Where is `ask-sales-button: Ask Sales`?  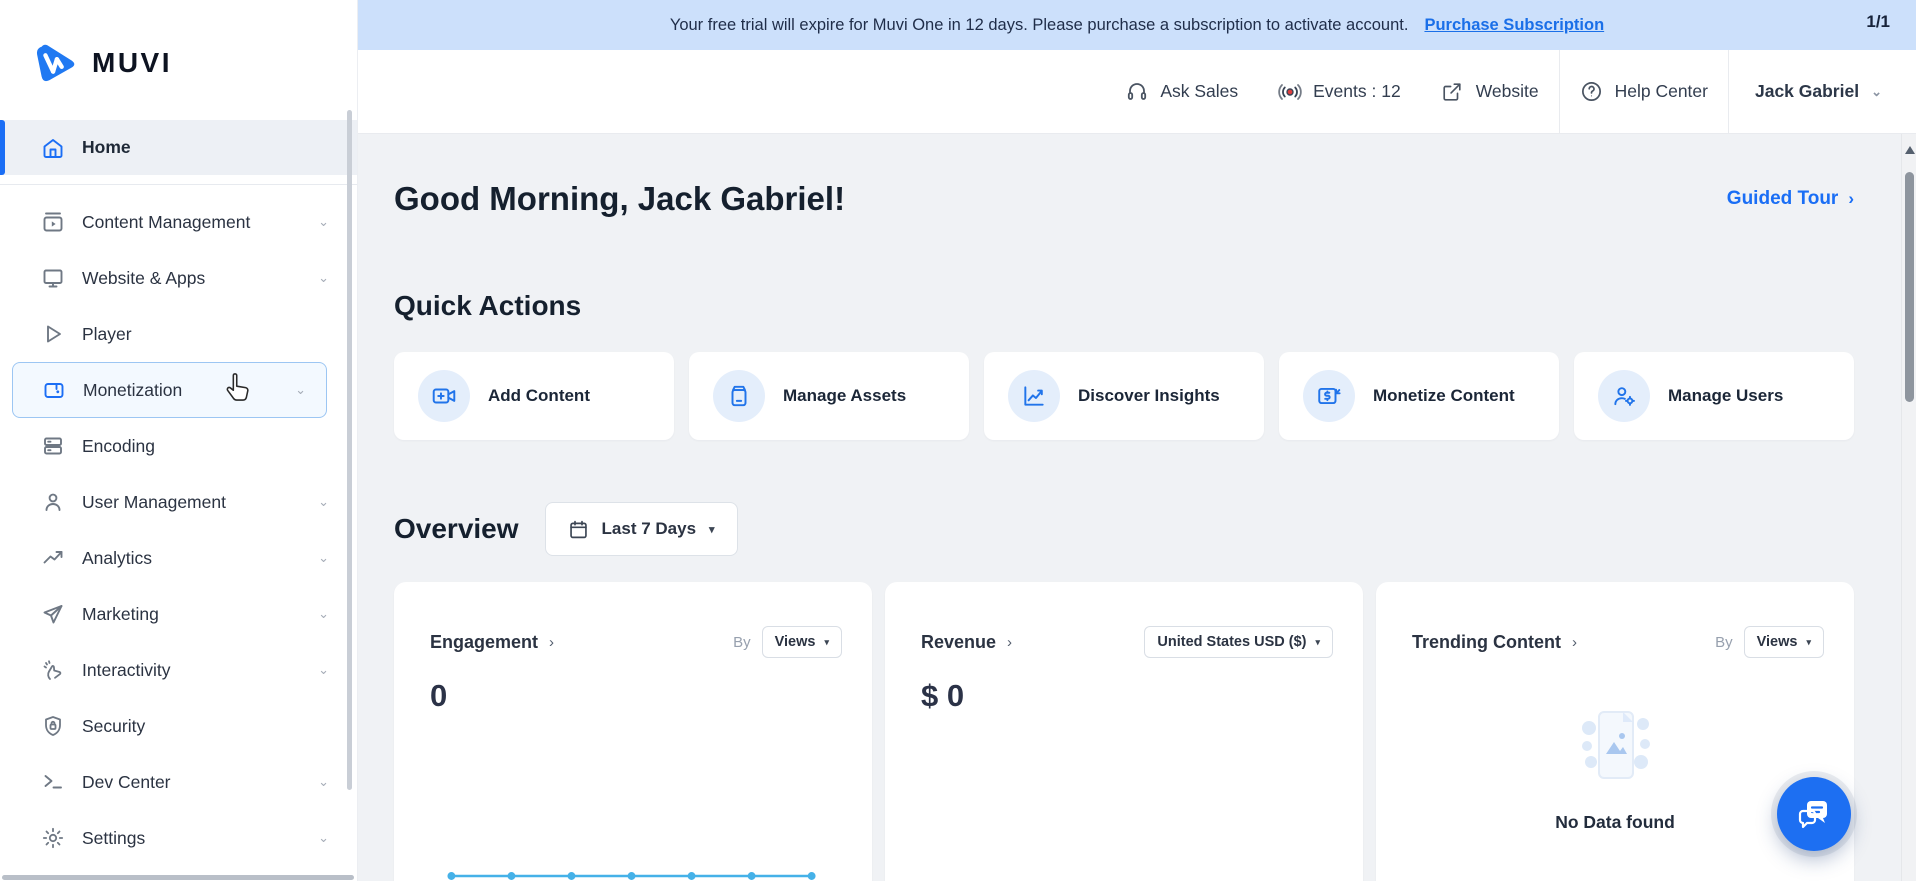
ask-sales-button: Ask Sales is located at coordinates (1181, 91).